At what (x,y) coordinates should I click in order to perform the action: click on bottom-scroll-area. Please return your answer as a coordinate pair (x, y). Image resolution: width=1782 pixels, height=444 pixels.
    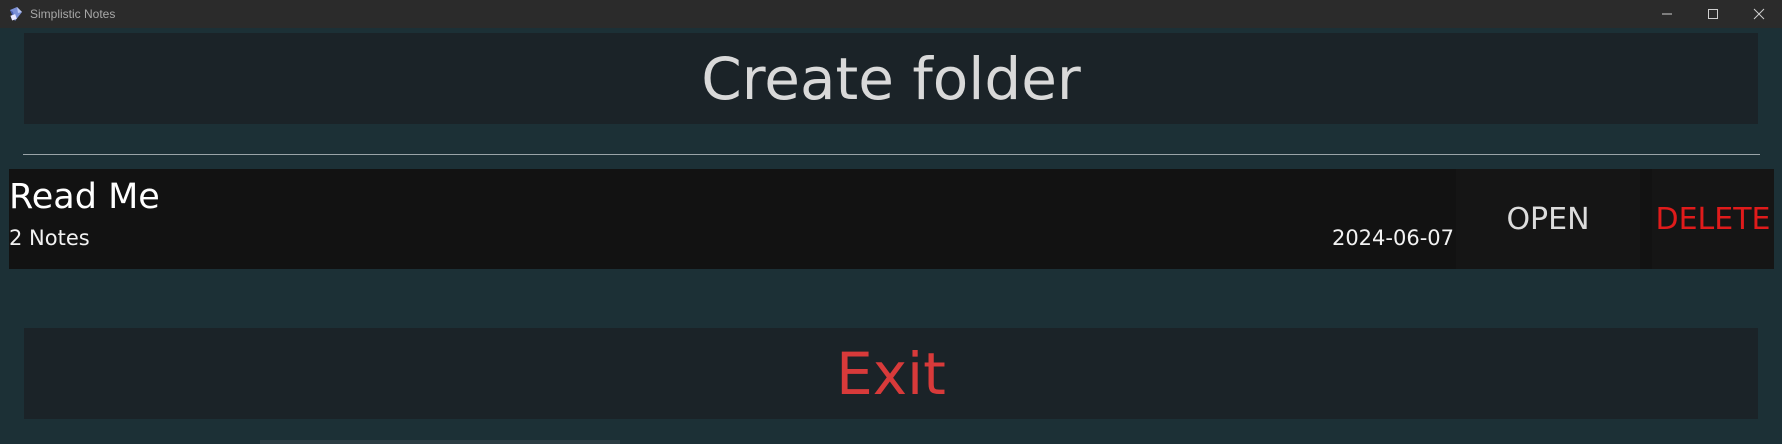
    Looking at the image, I should click on (891, 440).